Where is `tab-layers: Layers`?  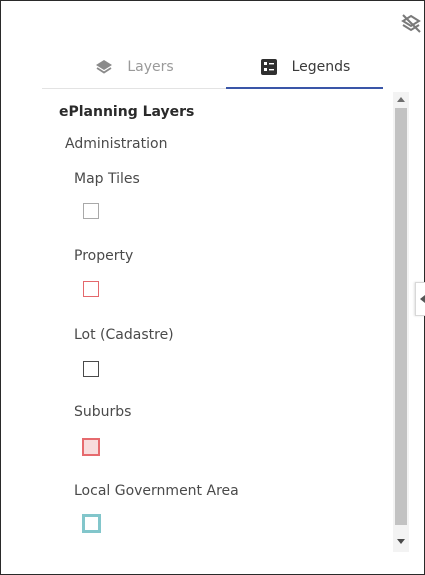
tab-layers: Layers is located at coordinates (134, 67).